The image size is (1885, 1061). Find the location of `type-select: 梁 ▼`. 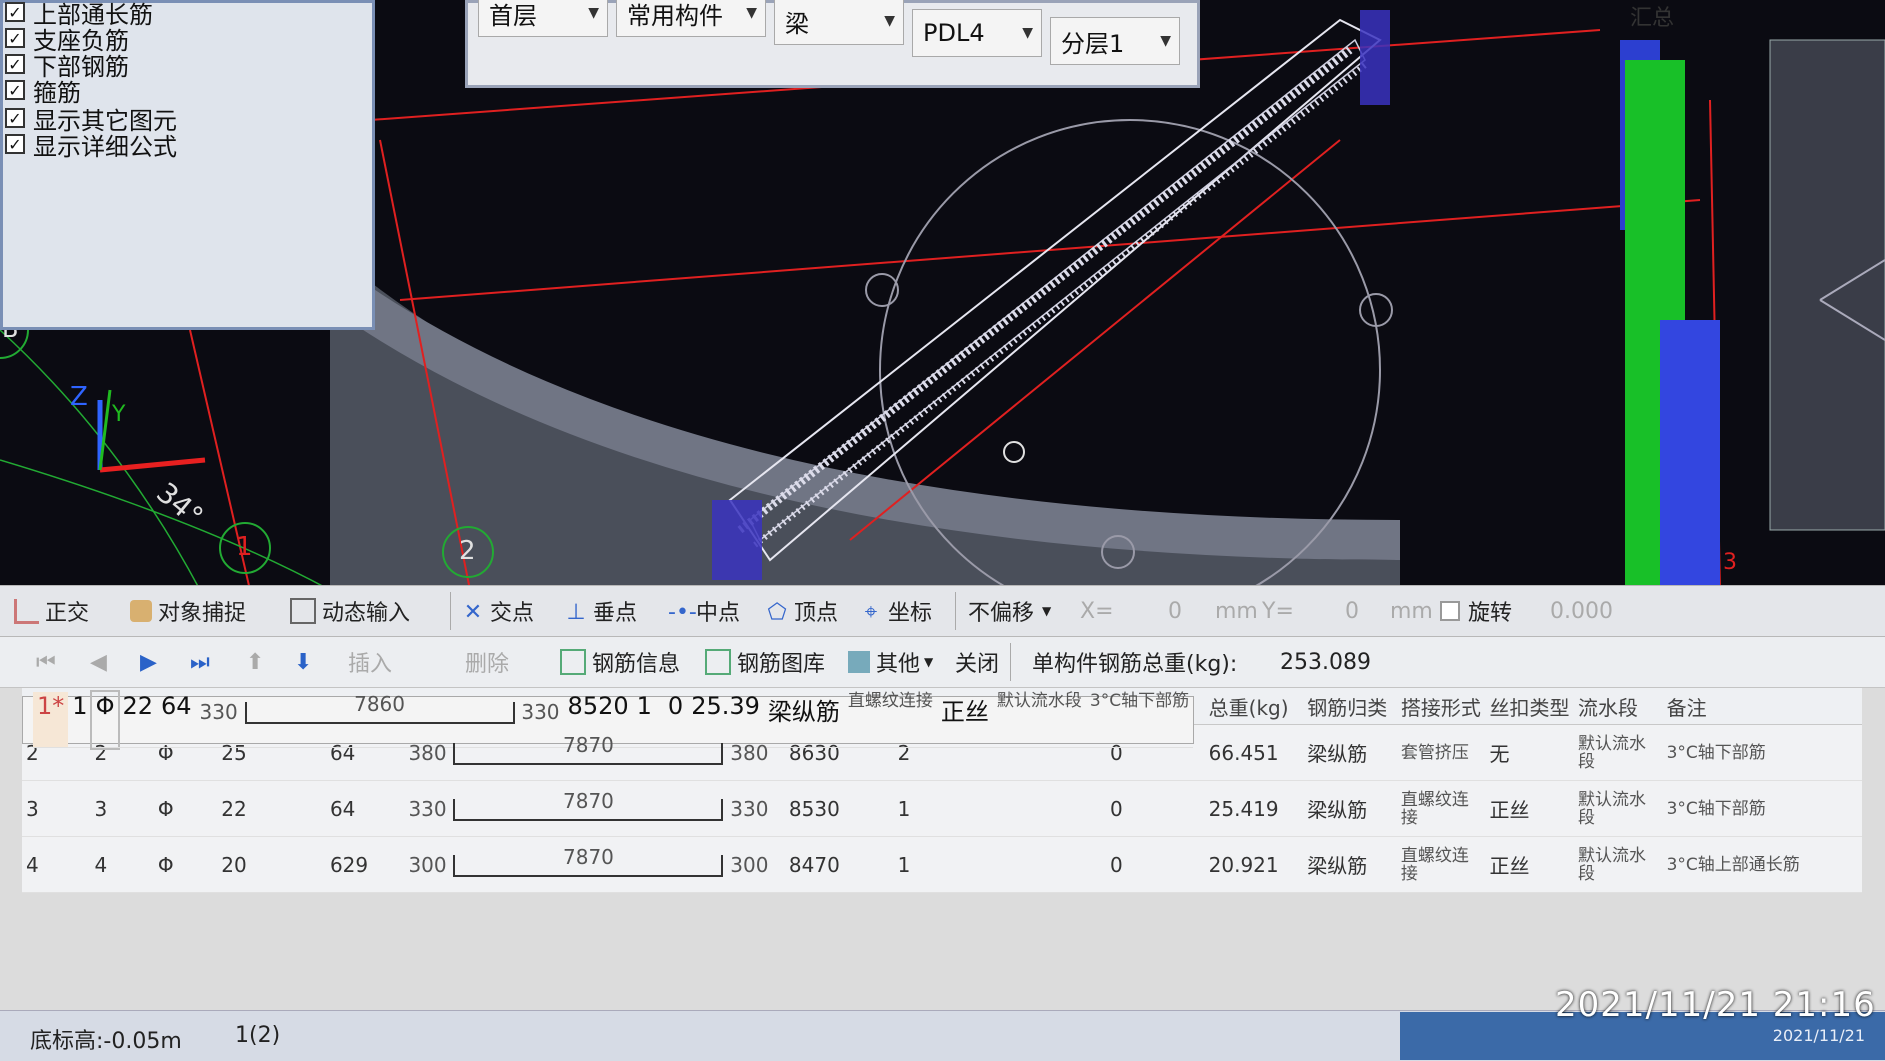

type-select: 梁 ▼ is located at coordinates (839, 22).